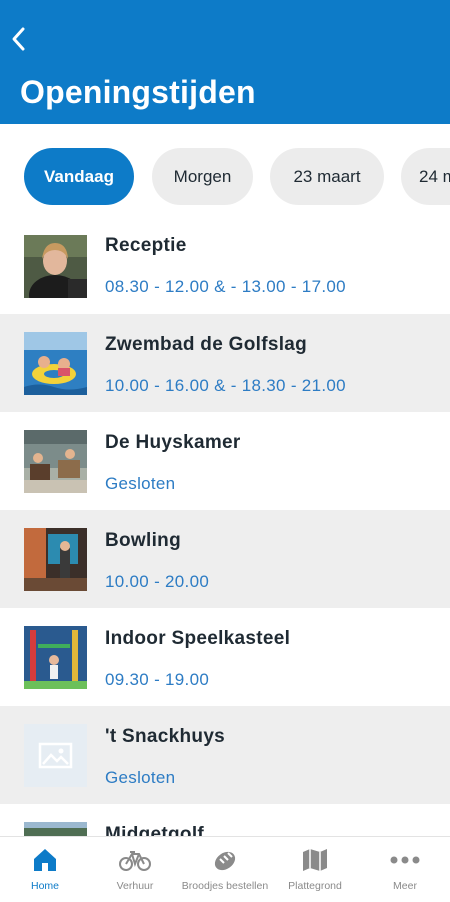  Describe the element at coordinates (138, 92) in the screenshot. I see `page-title: Openingstijden` at that location.